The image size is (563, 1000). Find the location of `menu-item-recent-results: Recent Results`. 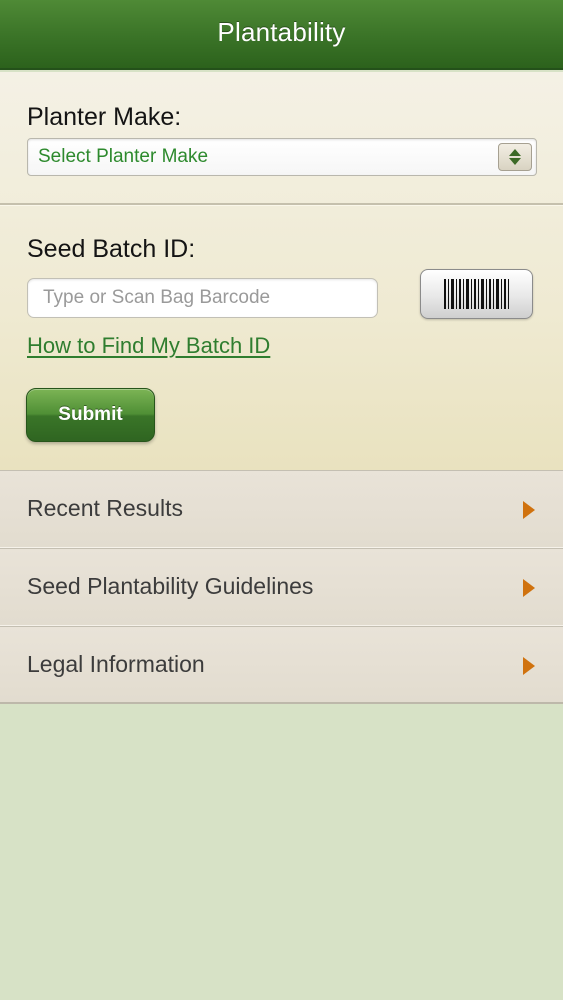

menu-item-recent-results: Recent Results is located at coordinates (281, 509).